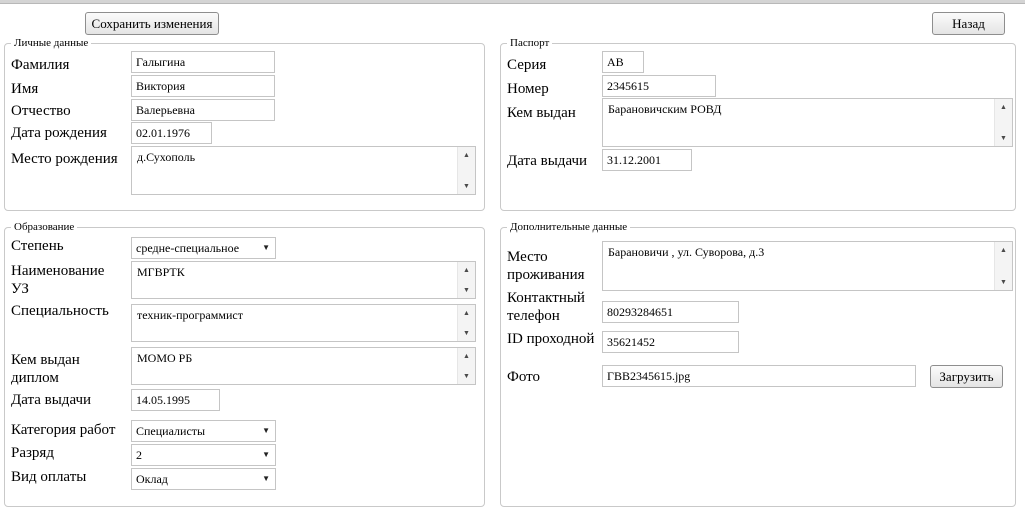 The height and width of the screenshot is (507, 1025). What do you see at coordinates (161, 272) in the screenshot?
I see `institution-value: МГВРТК` at bounding box center [161, 272].